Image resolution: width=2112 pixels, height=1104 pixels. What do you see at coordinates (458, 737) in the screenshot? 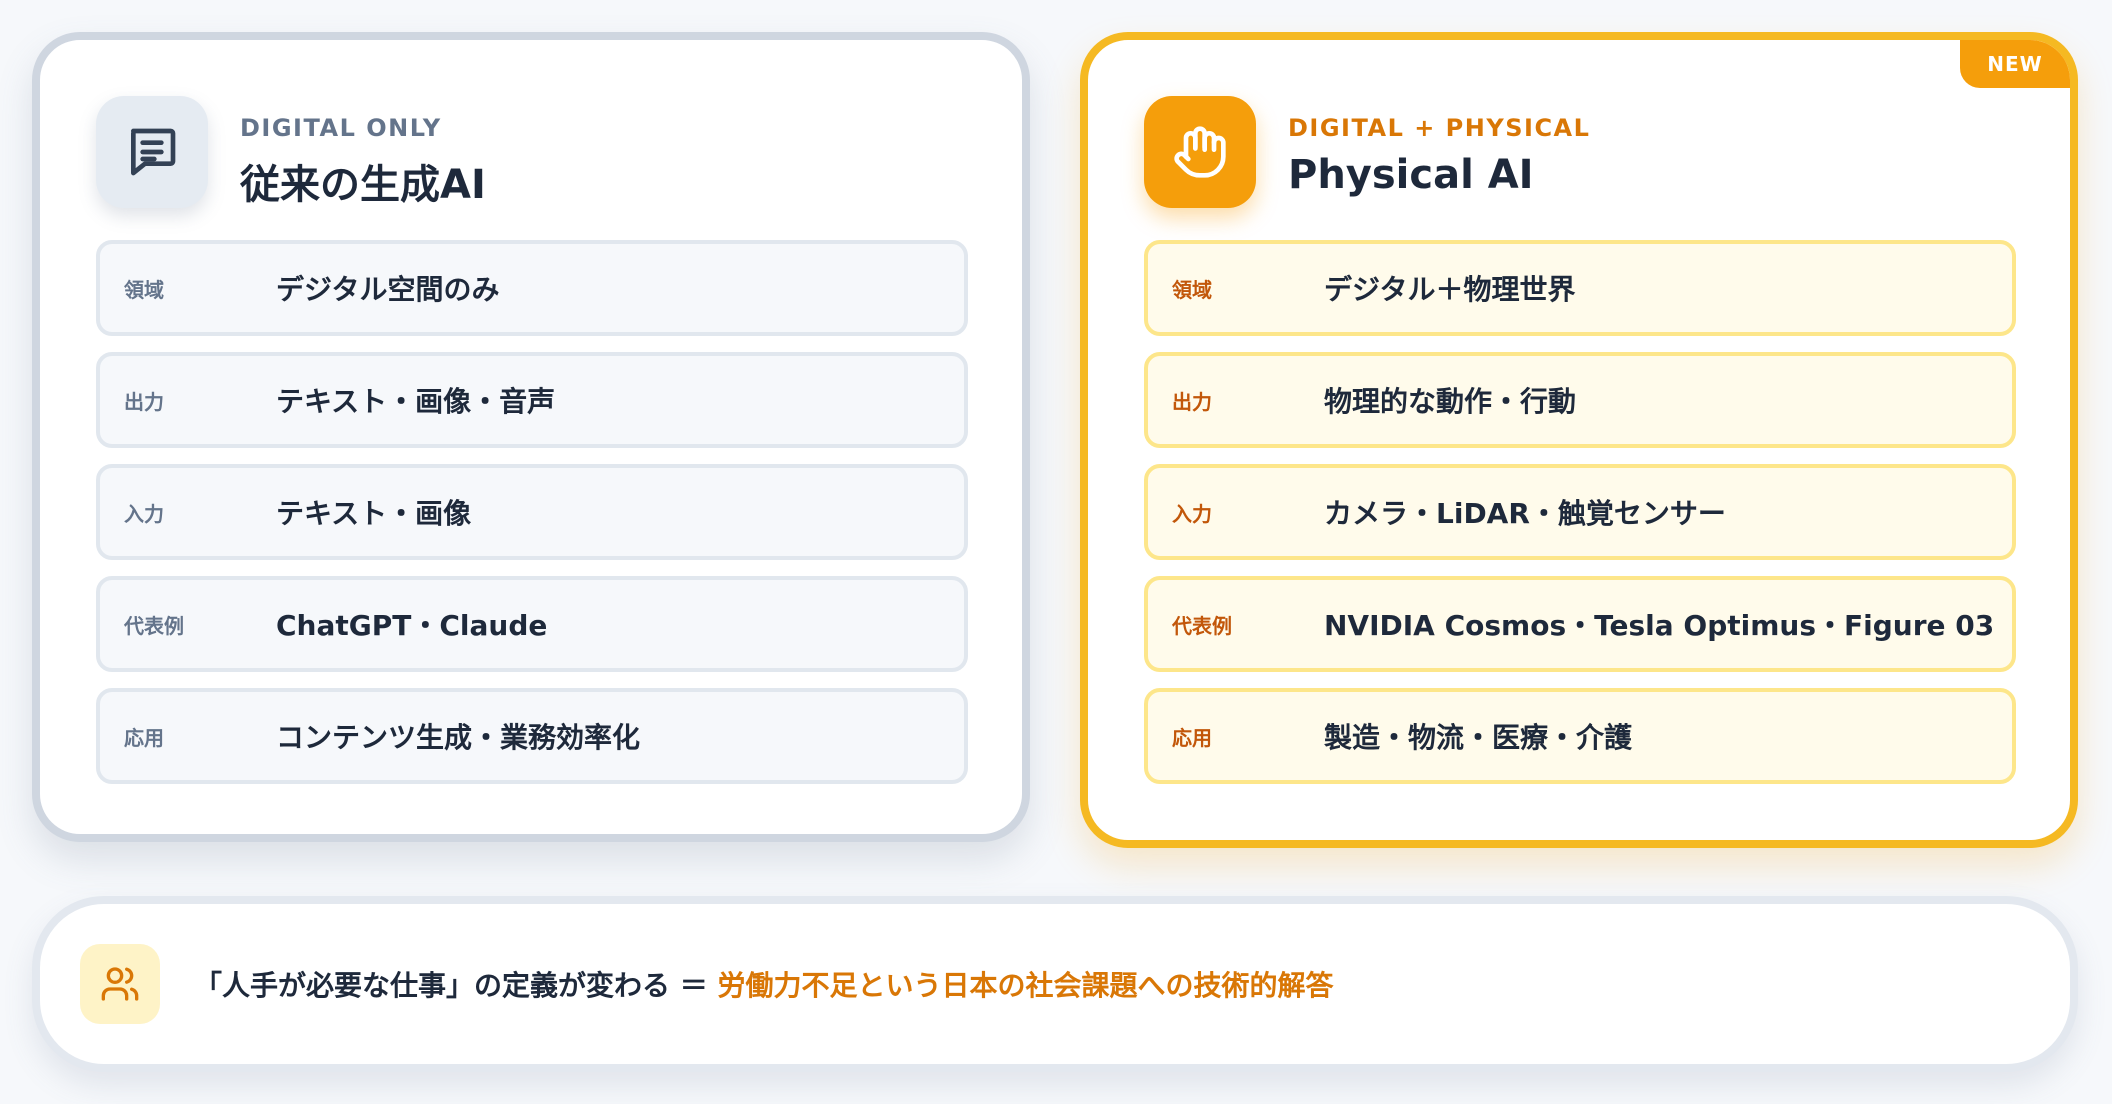
I see `row-value: コンテンツ生成・業務効率化` at bounding box center [458, 737].